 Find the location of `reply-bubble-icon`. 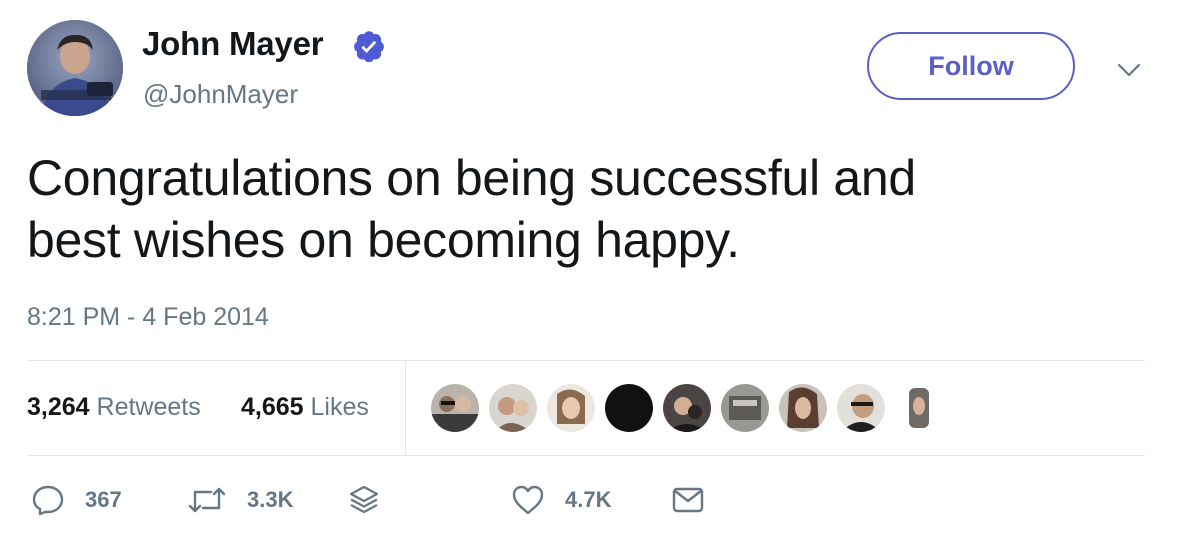

reply-bubble-icon is located at coordinates (48, 500).